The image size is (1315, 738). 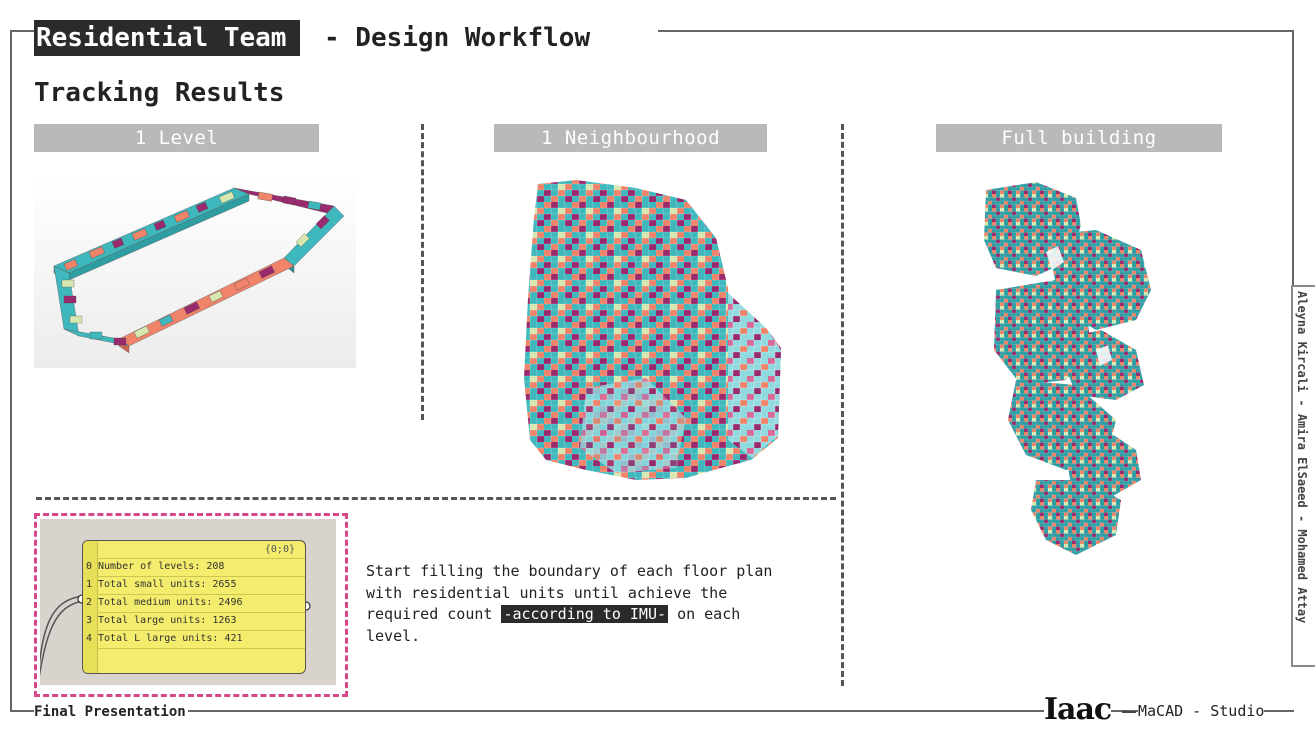 I want to click on team-title: Residential Team, so click(x=167, y=38).